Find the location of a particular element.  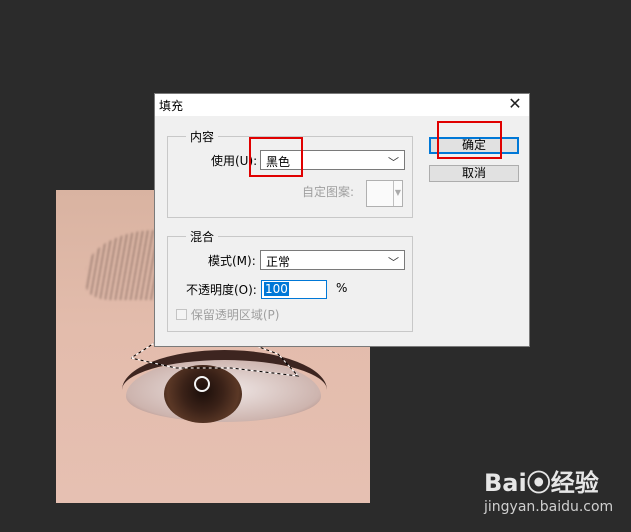

pattern-label: 自定图案: is located at coordinates (328, 192).